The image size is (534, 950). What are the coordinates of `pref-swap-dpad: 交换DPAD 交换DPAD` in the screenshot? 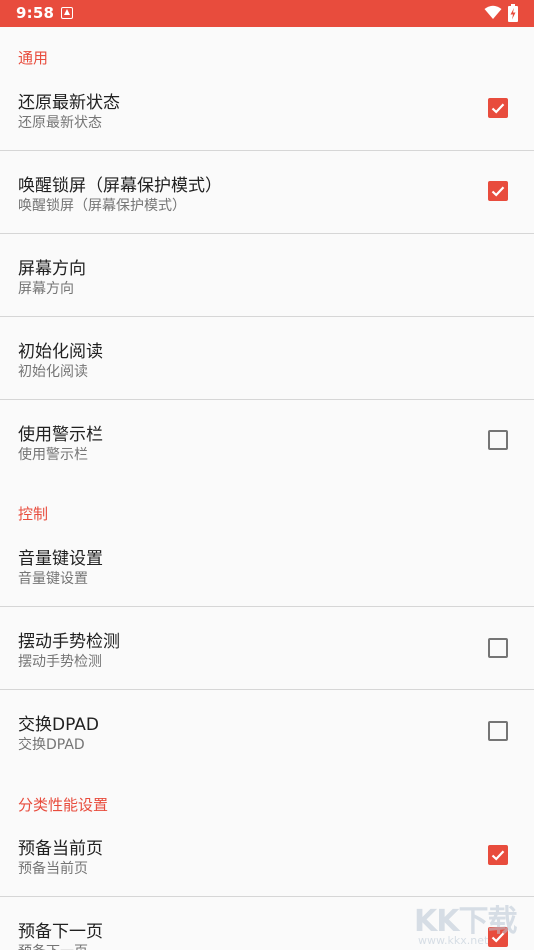 It's located at (267, 731).